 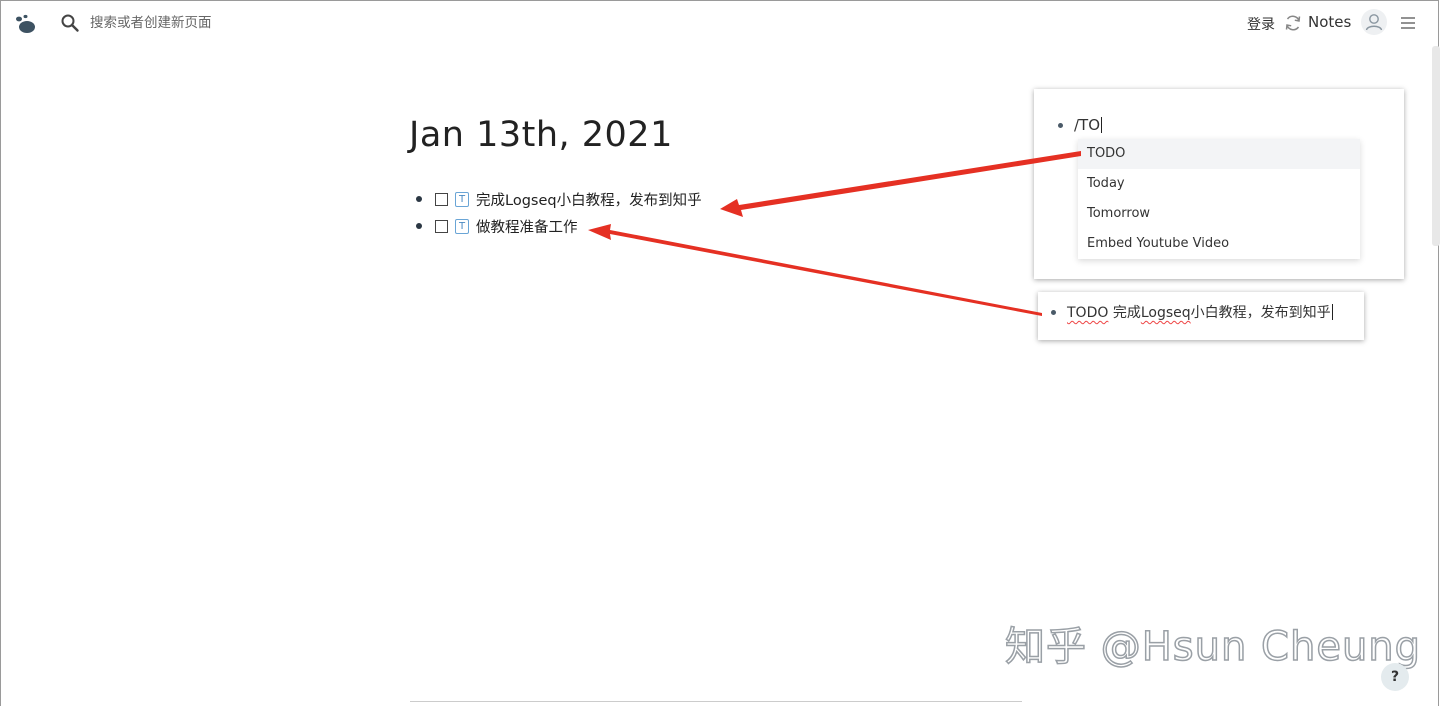 I want to click on login-button: 登录, so click(x=1261, y=24).